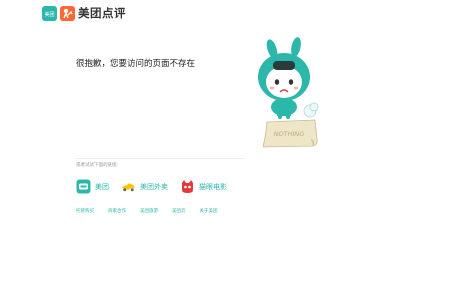 Image resolution: width=456 pixels, height=300 pixels. I want to click on maoyan-cat-icon, so click(187, 186).